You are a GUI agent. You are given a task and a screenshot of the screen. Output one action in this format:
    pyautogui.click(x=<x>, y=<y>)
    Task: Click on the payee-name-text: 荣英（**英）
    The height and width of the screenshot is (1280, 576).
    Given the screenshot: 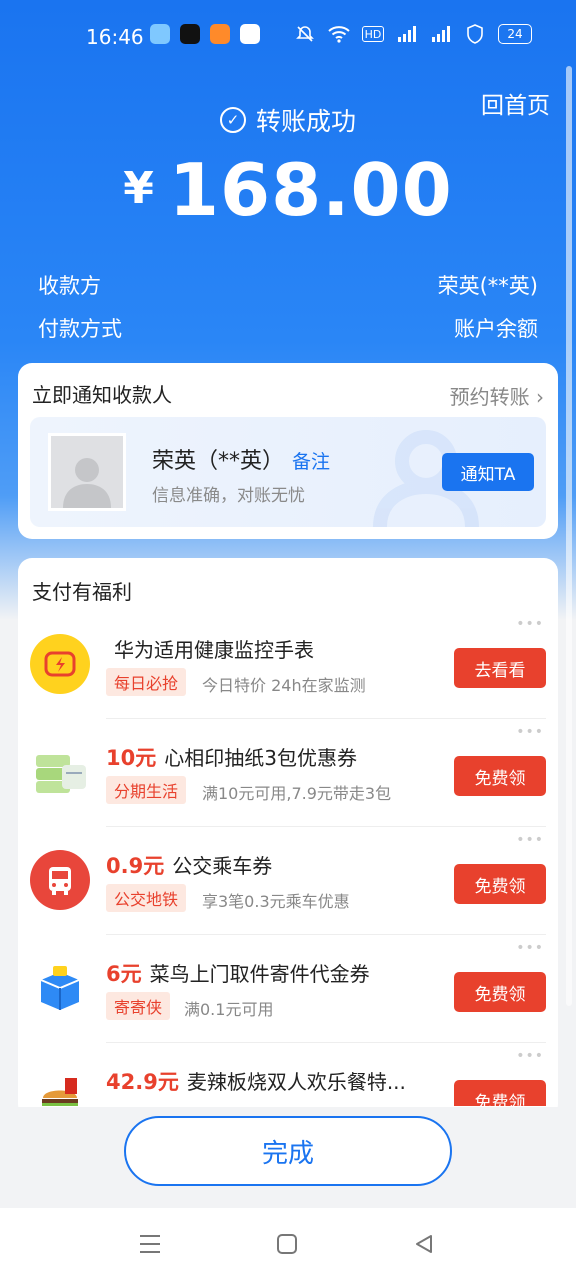 What is the action you would take?
    pyautogui.click(x=218, y=461)
    